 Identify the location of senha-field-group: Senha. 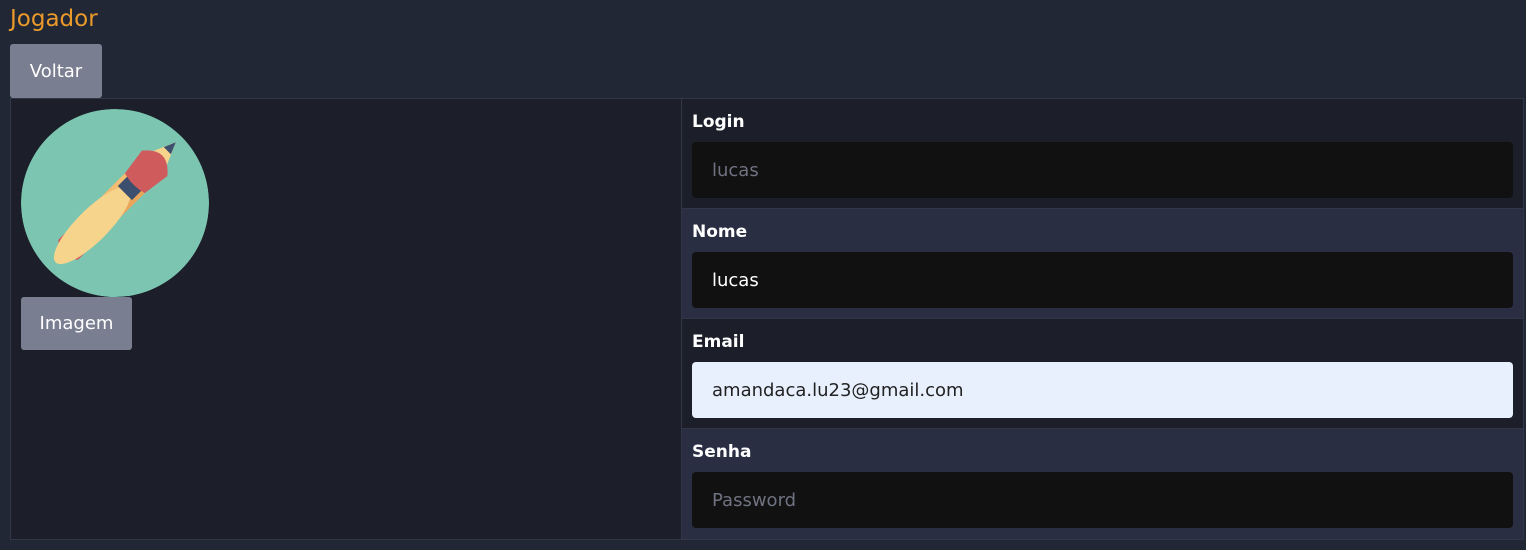
(1102, 484).